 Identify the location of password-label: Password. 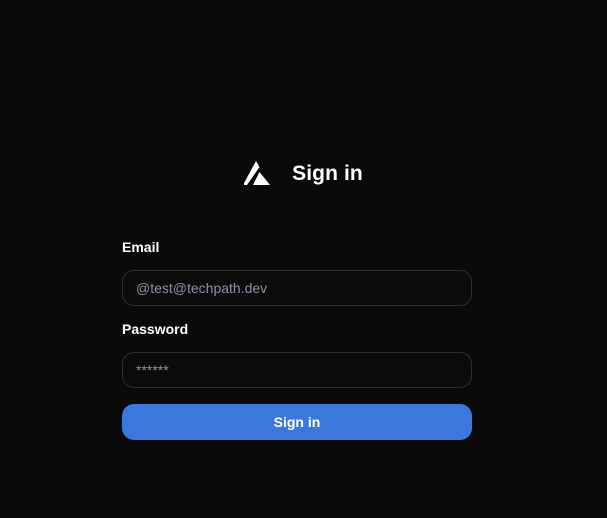
(155, 329).